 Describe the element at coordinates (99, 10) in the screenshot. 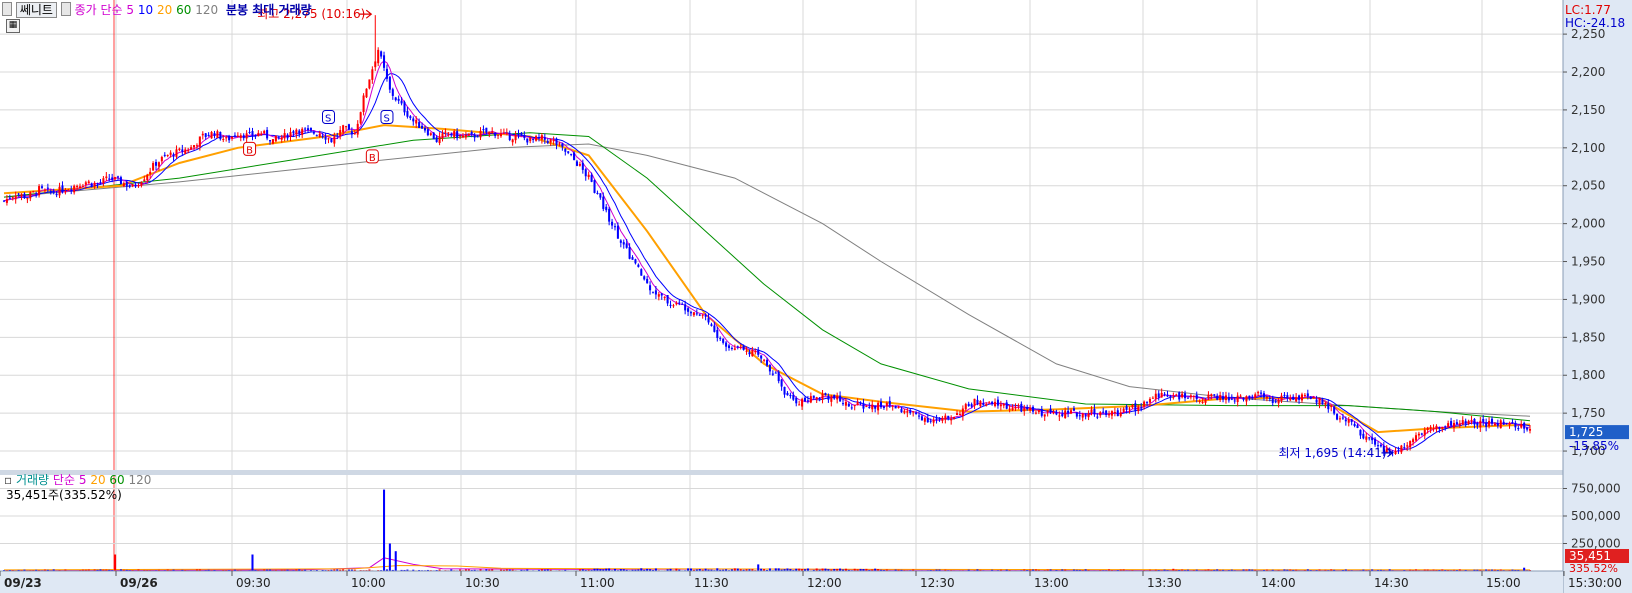

I see `ma-type-label: 종가 단순` at that location.